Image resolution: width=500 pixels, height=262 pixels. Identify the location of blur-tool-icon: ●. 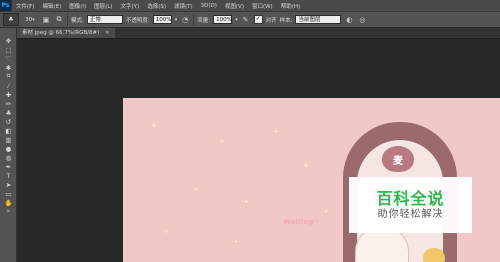
(8, 148).